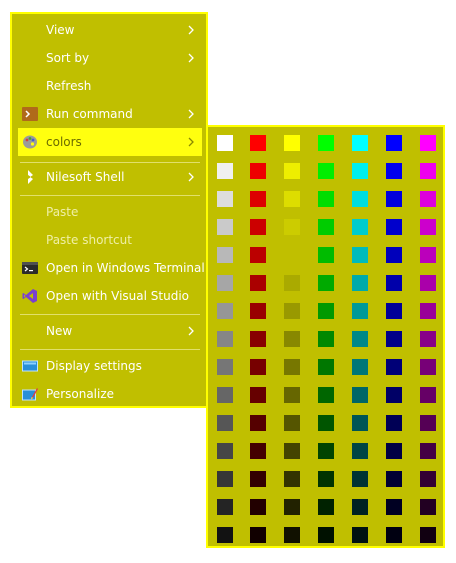 This screenshot has height=563, width=456. What do you see at coordinates (110, 212) in the screenshot?
I see `menu-item-paste: Paste` at bounding box center [110, 212].